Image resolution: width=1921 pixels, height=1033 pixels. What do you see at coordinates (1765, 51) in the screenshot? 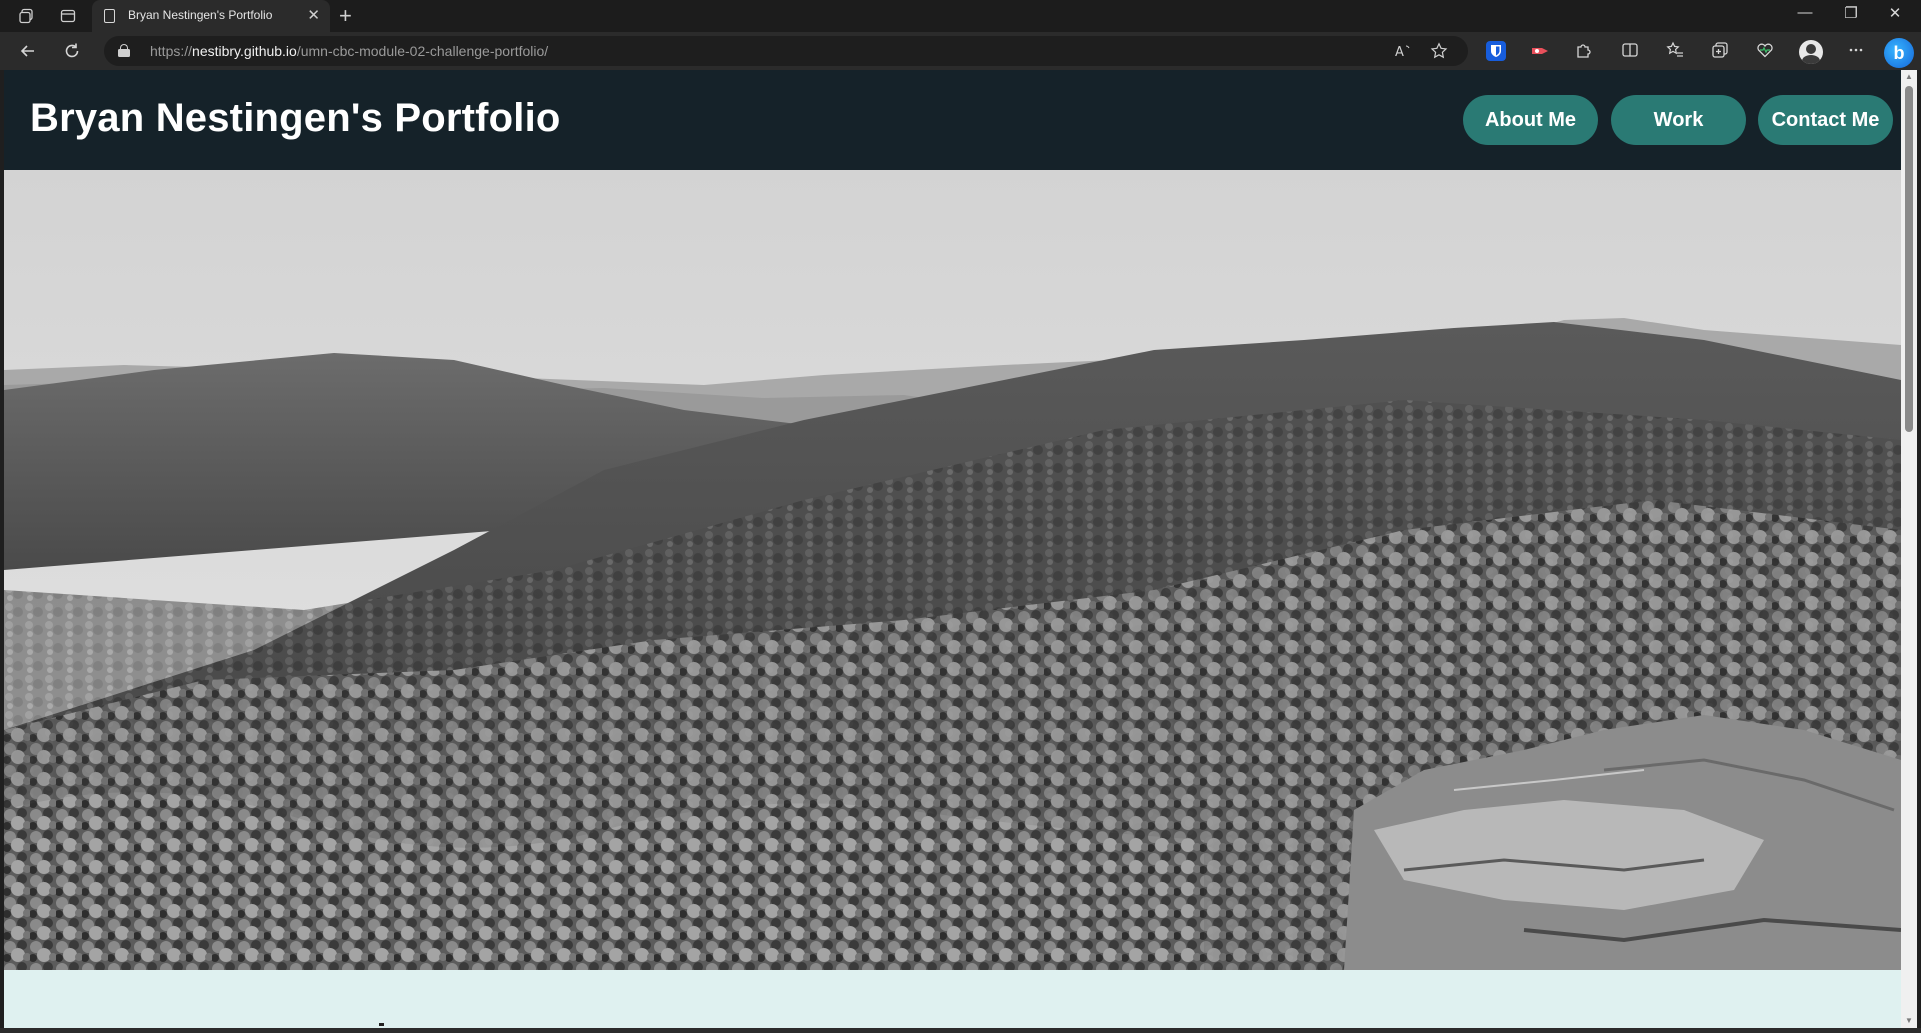
I see `browser-essentials-icon` at bounding box center [1765, 51].